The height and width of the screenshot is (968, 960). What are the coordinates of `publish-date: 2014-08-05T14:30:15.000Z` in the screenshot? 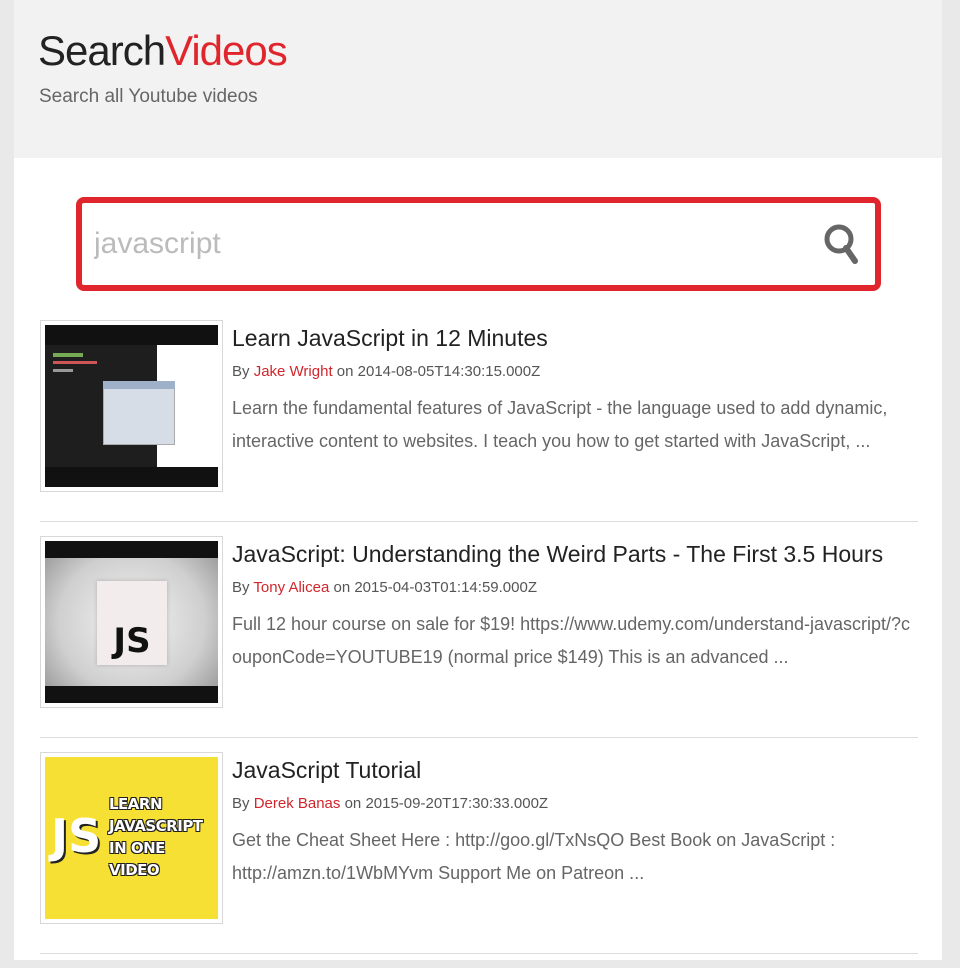 It's located at (449, 371).